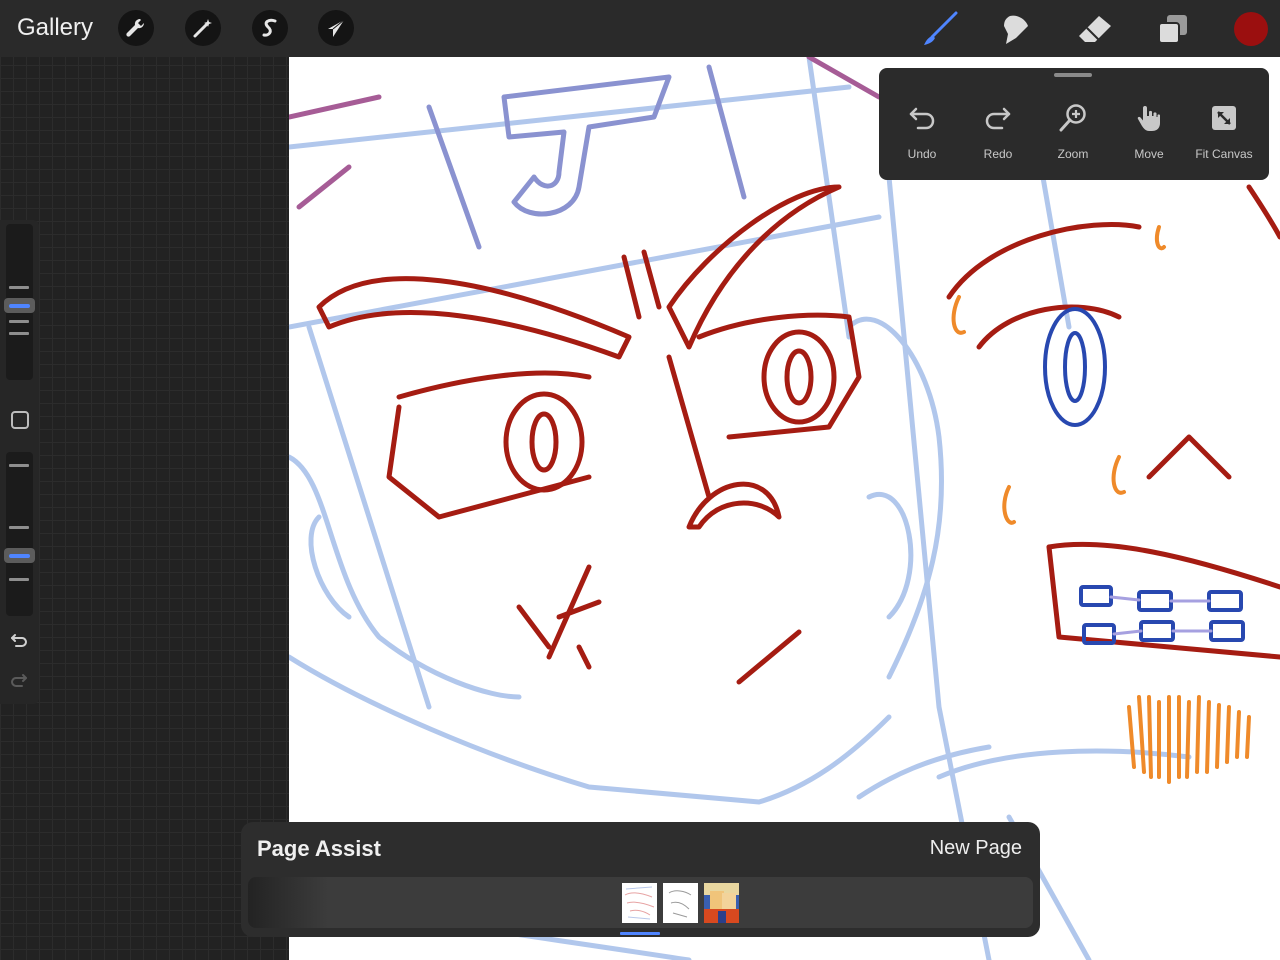 The height and width of the screenshot is (960, 1280). Describe the element at coordinates (640, 933) in the screenshot. I see `selected-page-indicator` at that location.